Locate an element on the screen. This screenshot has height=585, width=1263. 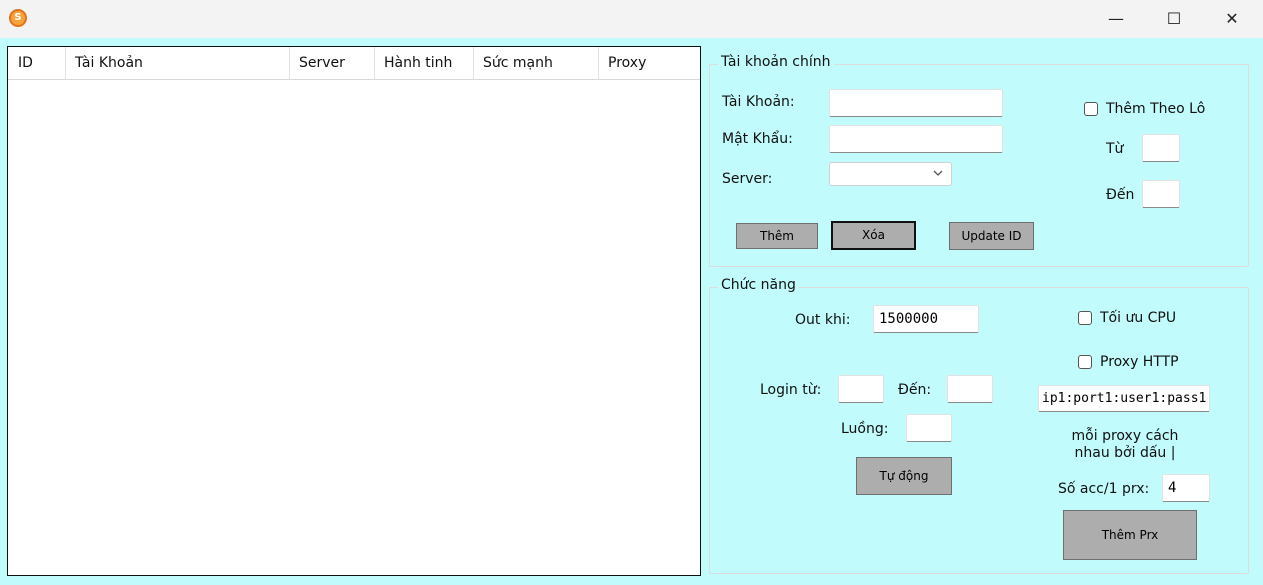
threads-input is located at coordinates (929, 428).